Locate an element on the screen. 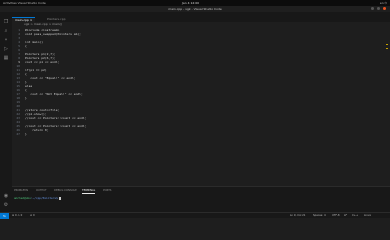  status-indentation: Spaces: 4 is located at coordinates (319, 215).